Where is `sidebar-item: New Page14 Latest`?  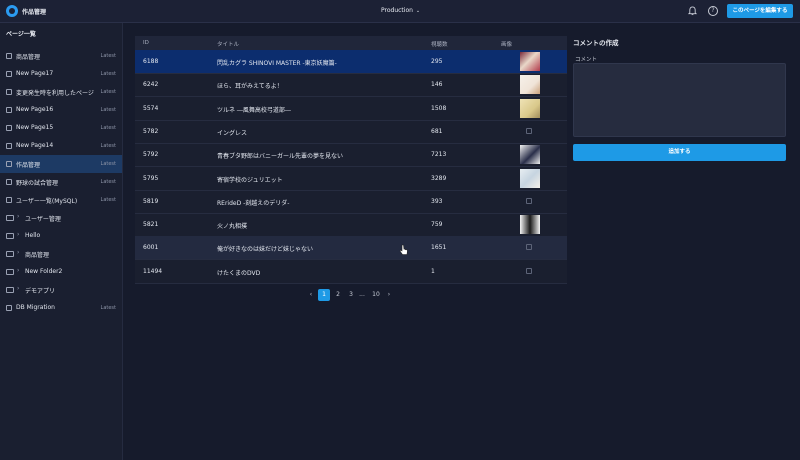 sidebar-item: New Page14 Latest is located at coordinates (61, 146).